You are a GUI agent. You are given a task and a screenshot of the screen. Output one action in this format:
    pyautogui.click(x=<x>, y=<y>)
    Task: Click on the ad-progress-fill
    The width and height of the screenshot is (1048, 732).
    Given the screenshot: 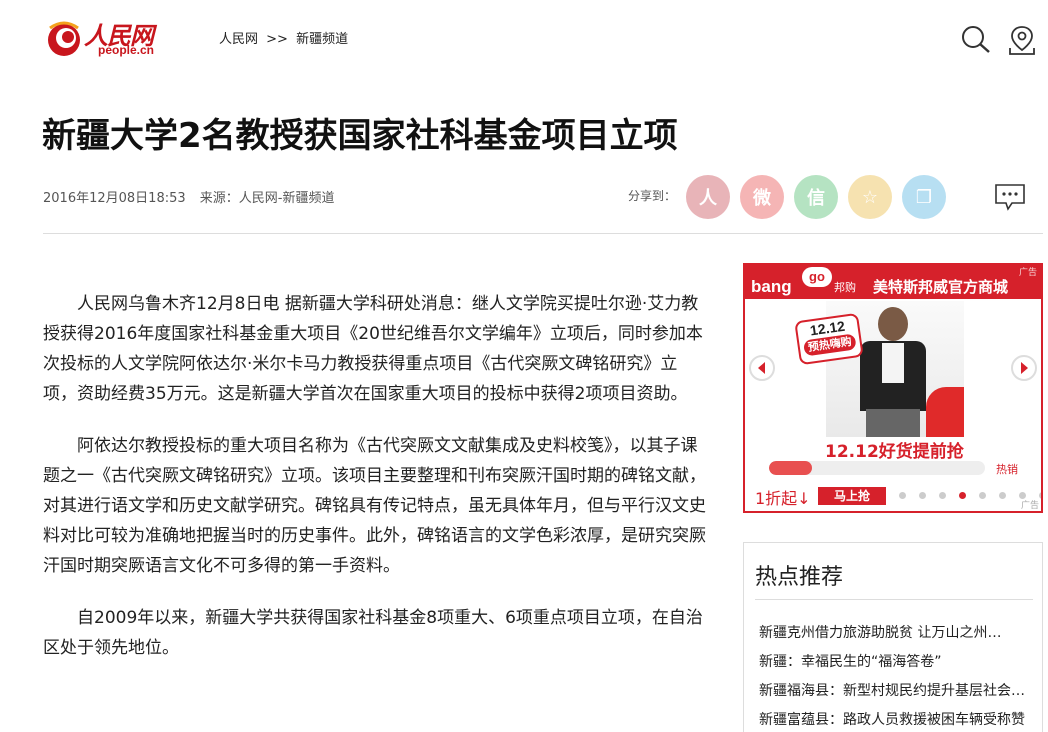 What is the action you would take?
    pyautogui.click(x=791, y=468)
    